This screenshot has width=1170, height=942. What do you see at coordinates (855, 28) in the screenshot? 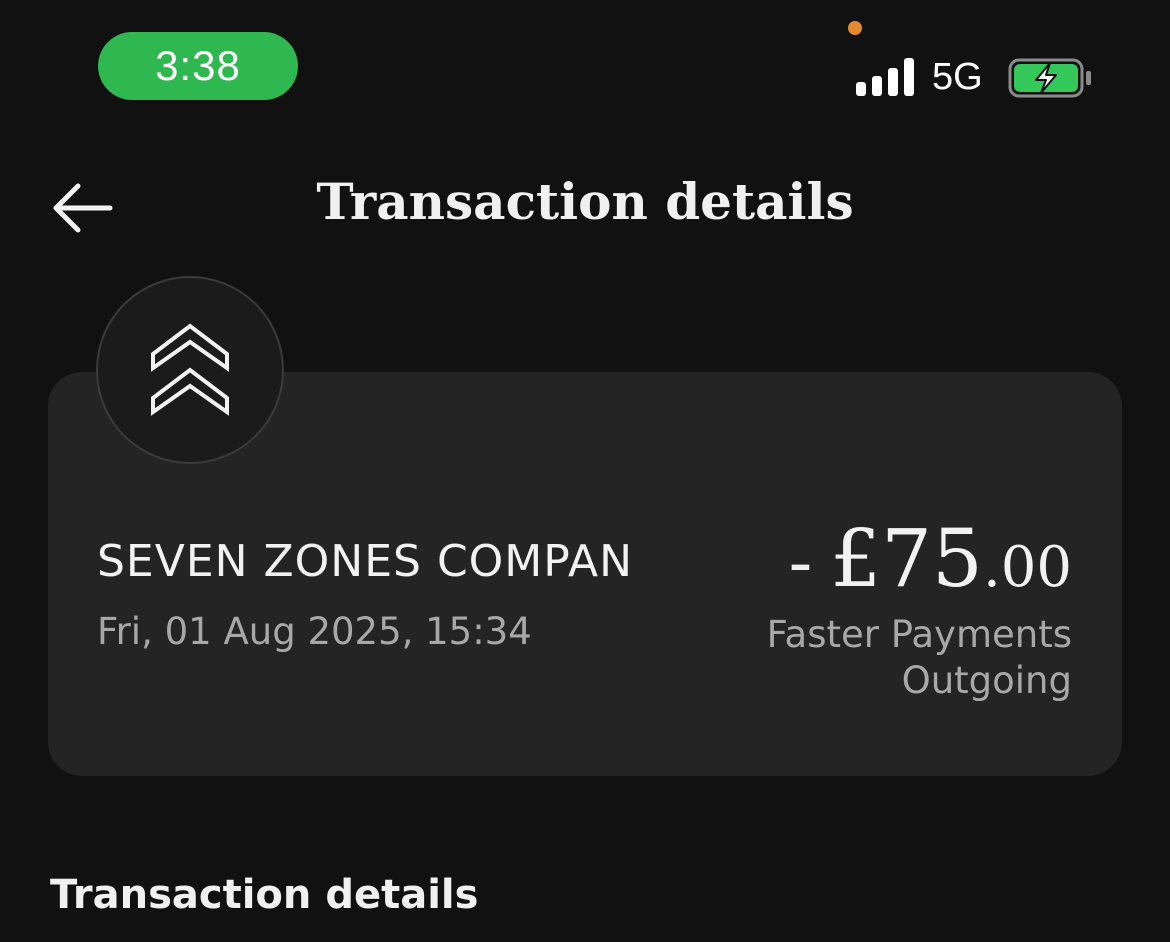
I see `privacy-indicator-dot` at bounding box center [855, 28].